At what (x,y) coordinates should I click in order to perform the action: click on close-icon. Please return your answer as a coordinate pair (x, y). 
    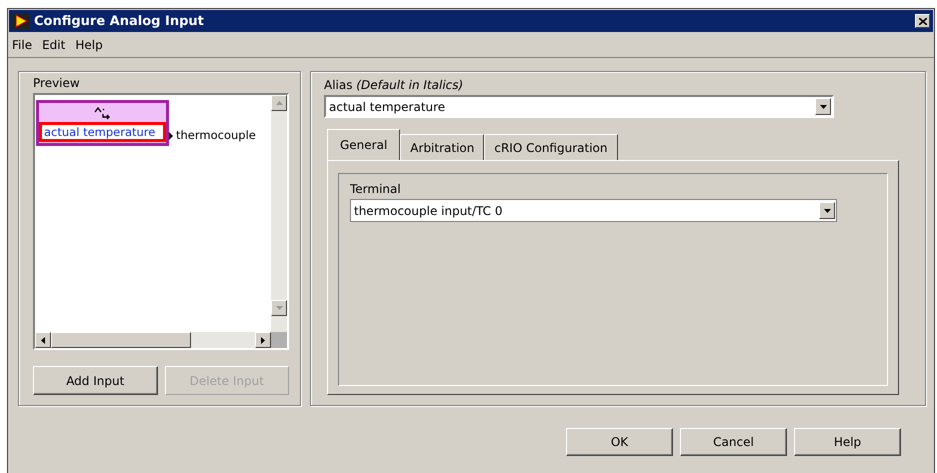
    Looking at the image, I should click on (922, 21).